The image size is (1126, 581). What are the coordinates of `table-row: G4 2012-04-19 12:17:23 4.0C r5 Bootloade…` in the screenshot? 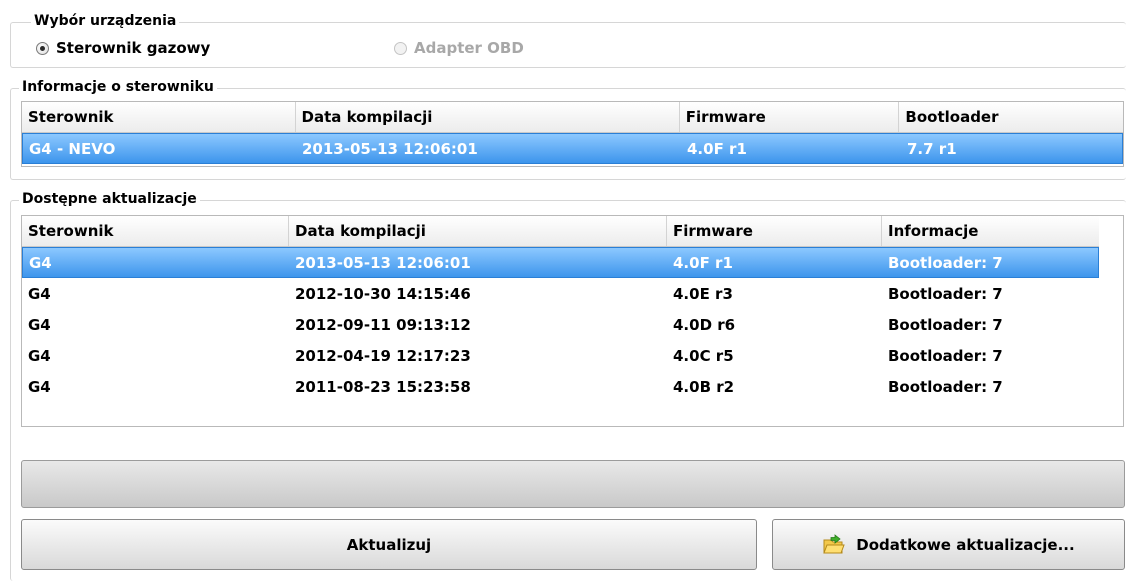 It's located at (572, 355).